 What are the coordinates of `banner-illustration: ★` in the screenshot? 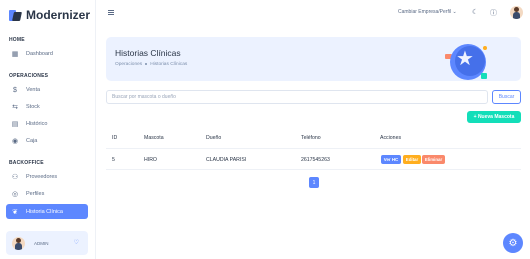 It's located at (473, 60).